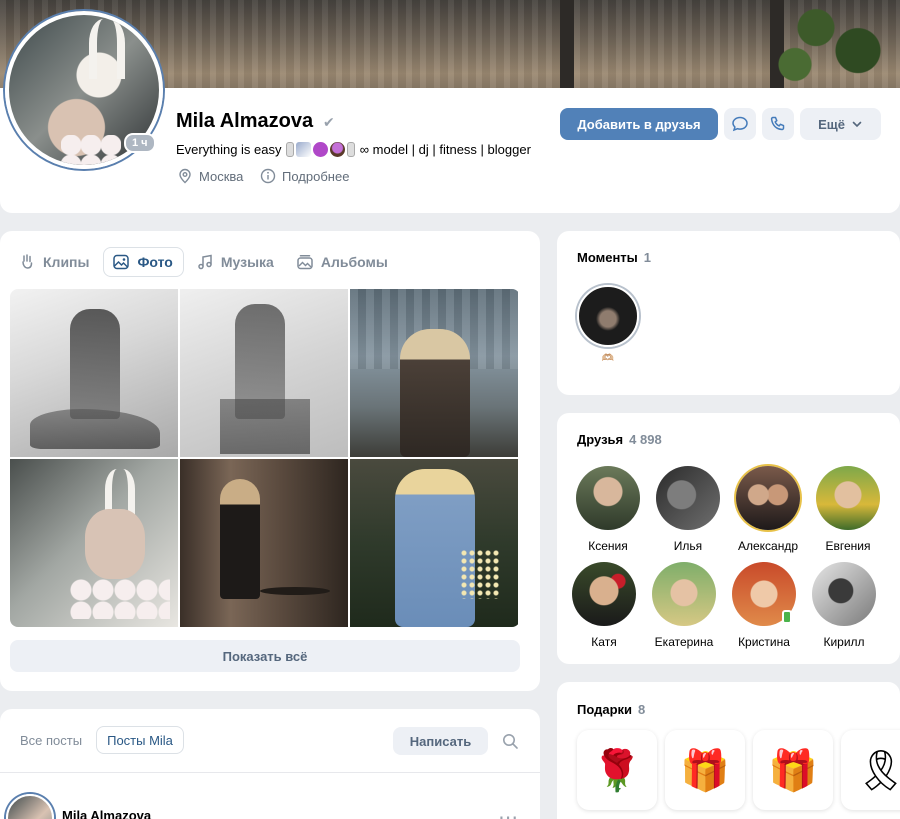 The width and height of the screenshot is (900, 819). I want to click on details-link: Подробнее, so click(304, 176).